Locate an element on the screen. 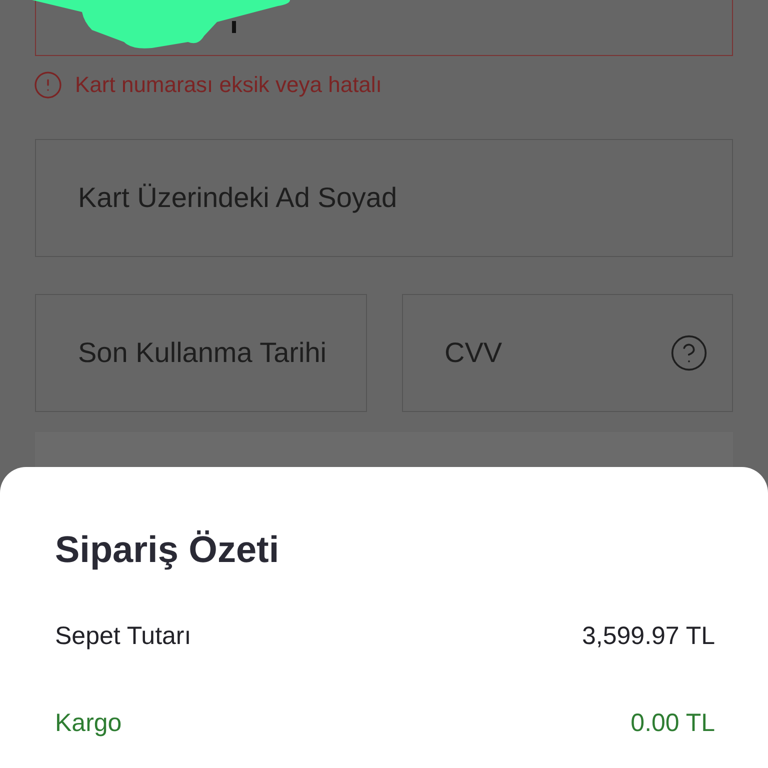  summary-value: 0.00 TL is located at coordinates (672, 723).